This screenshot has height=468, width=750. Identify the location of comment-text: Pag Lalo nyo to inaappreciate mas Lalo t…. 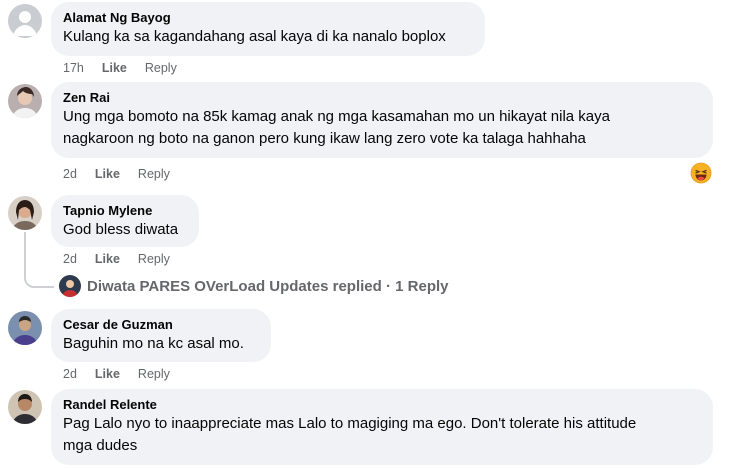
(350, 434).